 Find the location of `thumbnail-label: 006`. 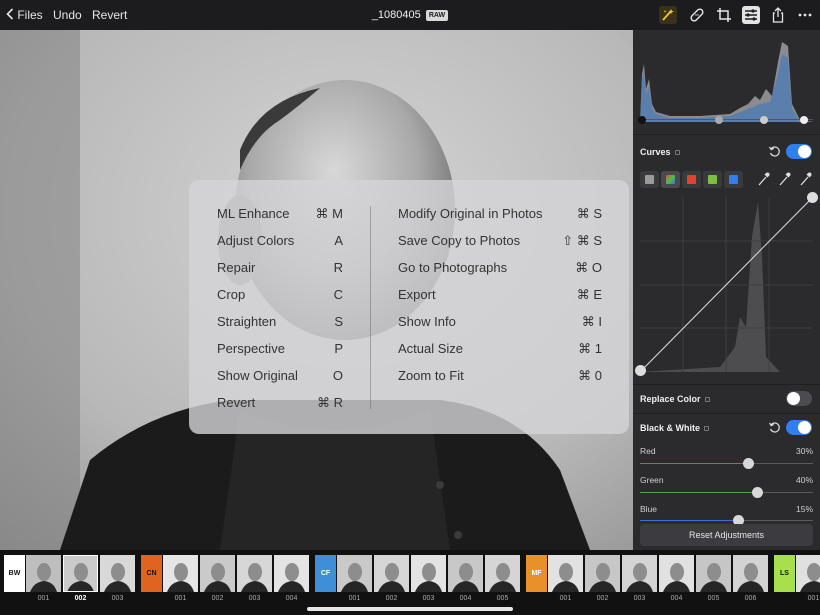

thumbnail-label: 006 is located at coordinates (750, 598).